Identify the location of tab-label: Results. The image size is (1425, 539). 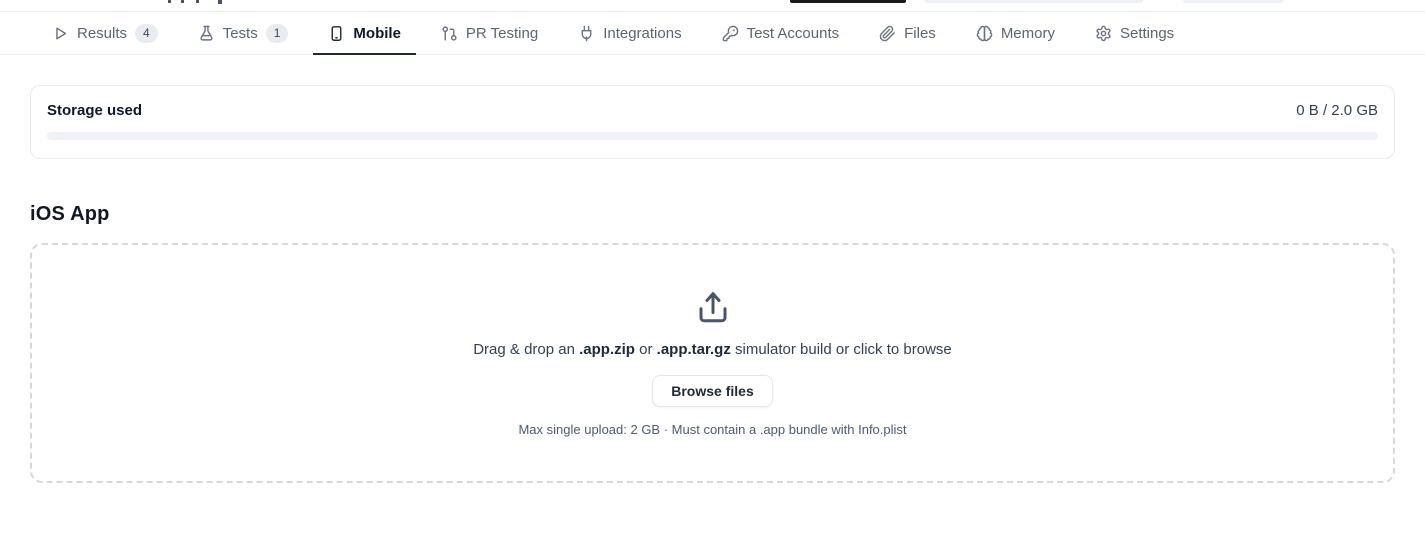
(102, 33).